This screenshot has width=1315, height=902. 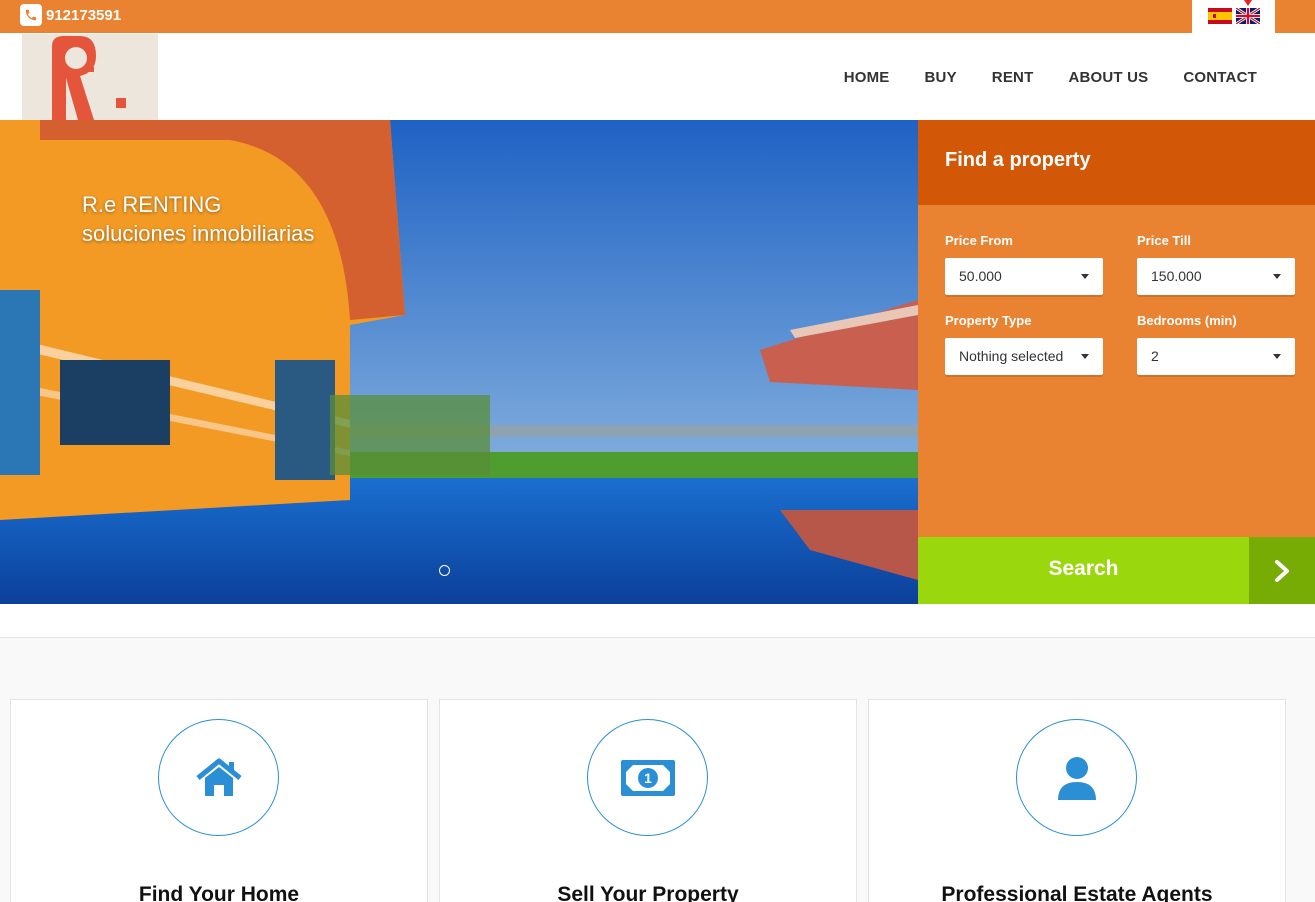 What do you see at coordinates (988, 320) in the screenshot?
I see `property-type-label: Property Type` at bounding box center [988, 320].